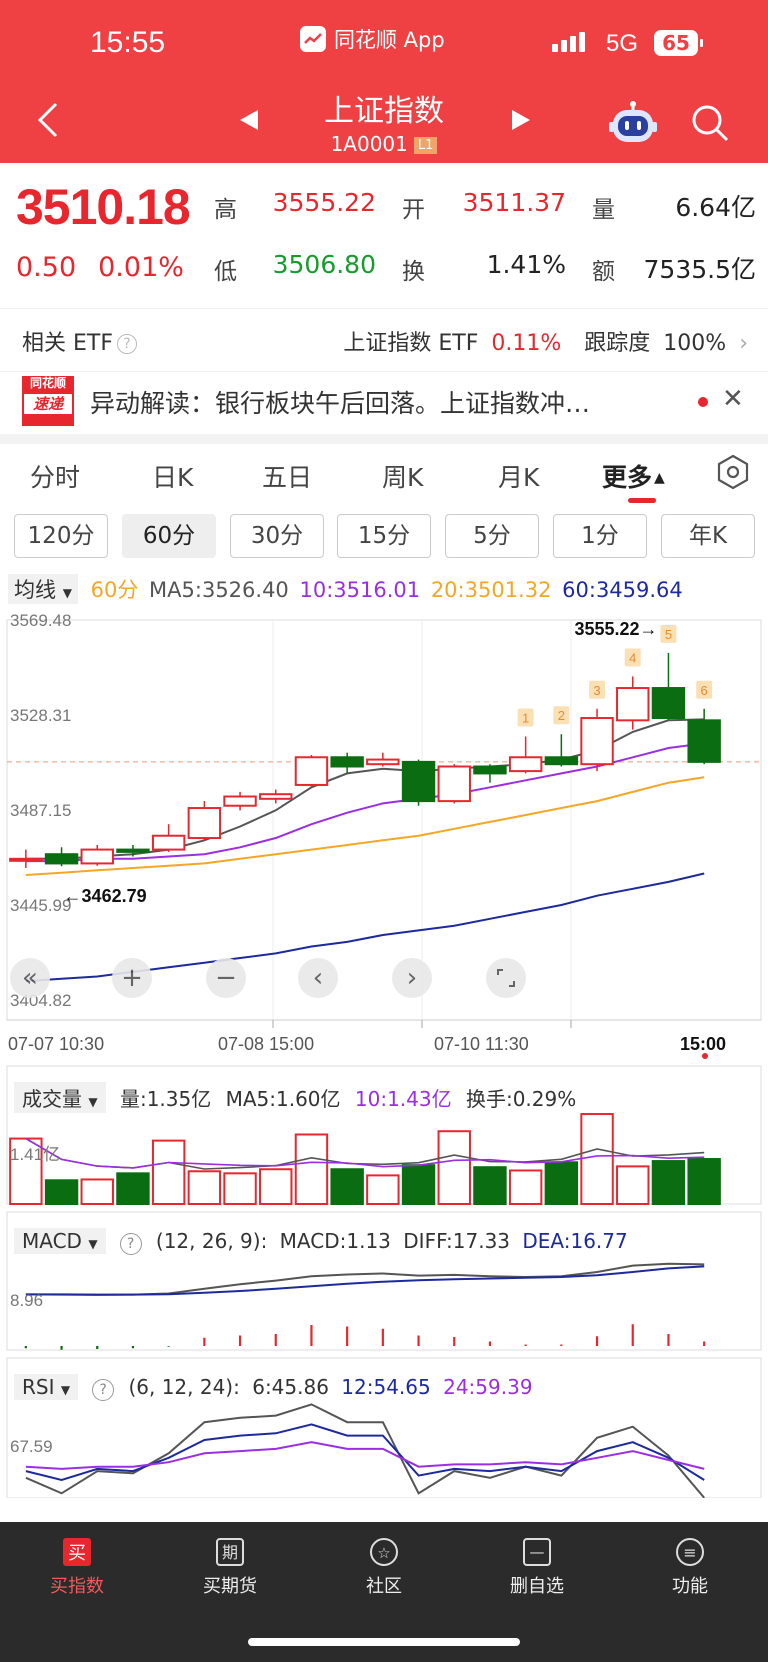 The image size is (768, 1662). Describe the element at coordinates (412, 978) in the screenshot. I see `scroll-right-icon: ›` at that location.